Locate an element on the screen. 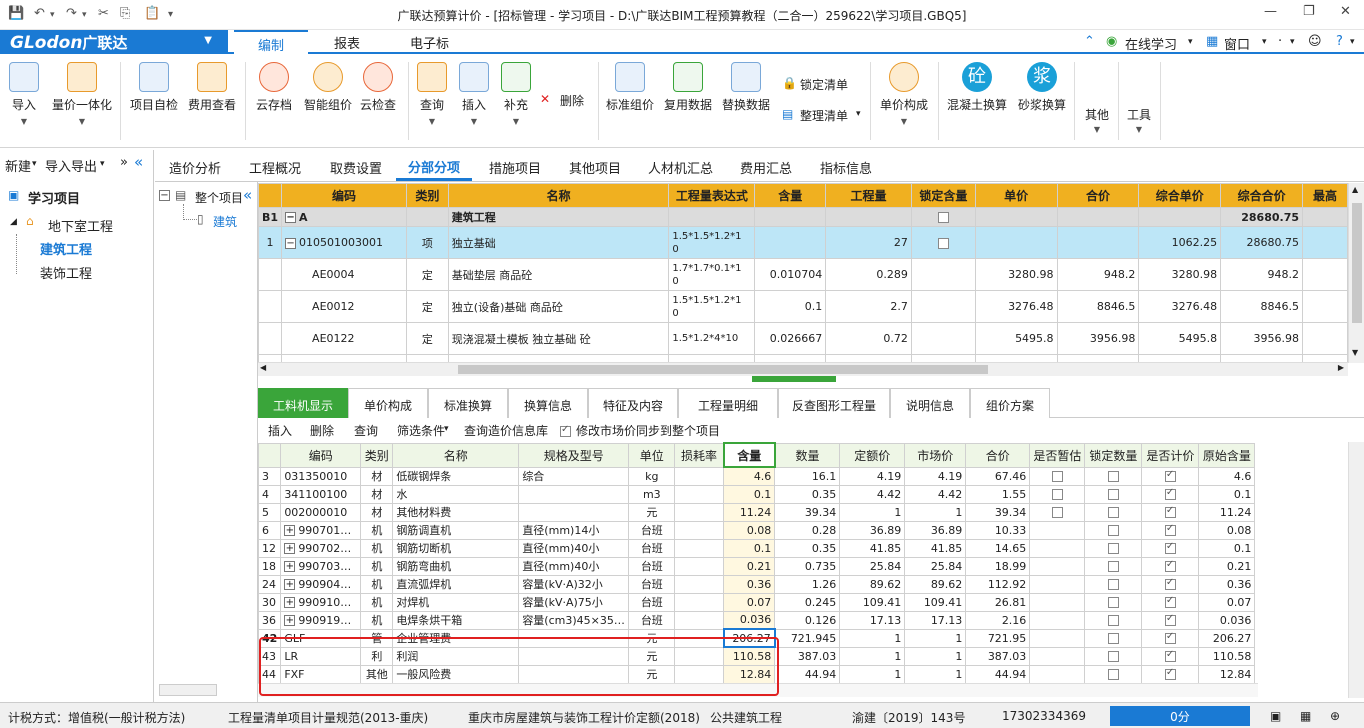 This screenshot has height=728, width=1364. subitem-col-header: 名称 is located at coordinates (558, 195).